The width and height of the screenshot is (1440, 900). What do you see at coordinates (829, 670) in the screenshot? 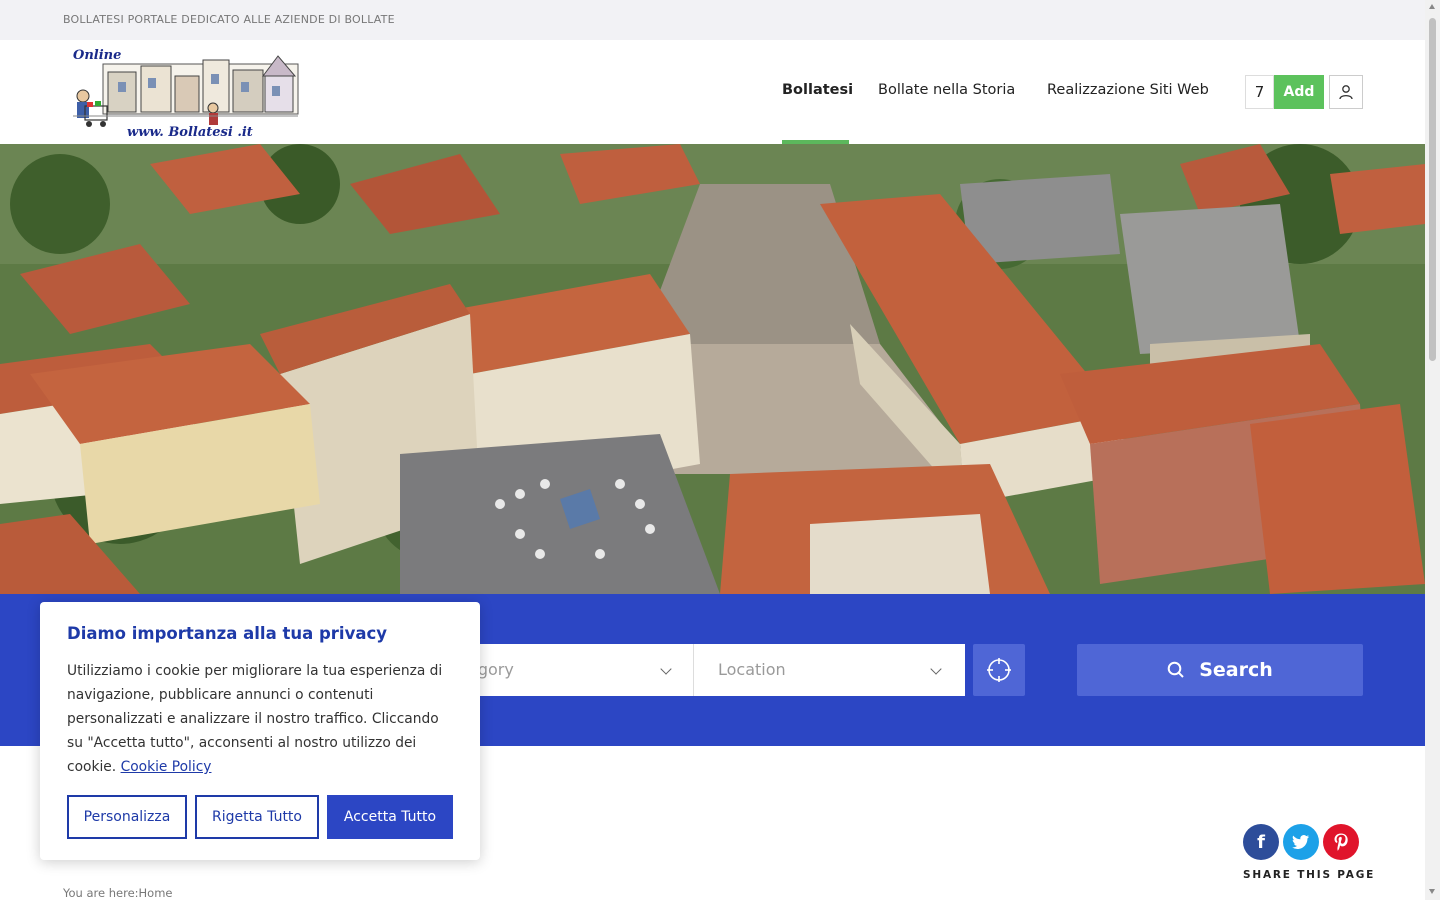
I see `location-select: Location` at bounding box center [829, 670].